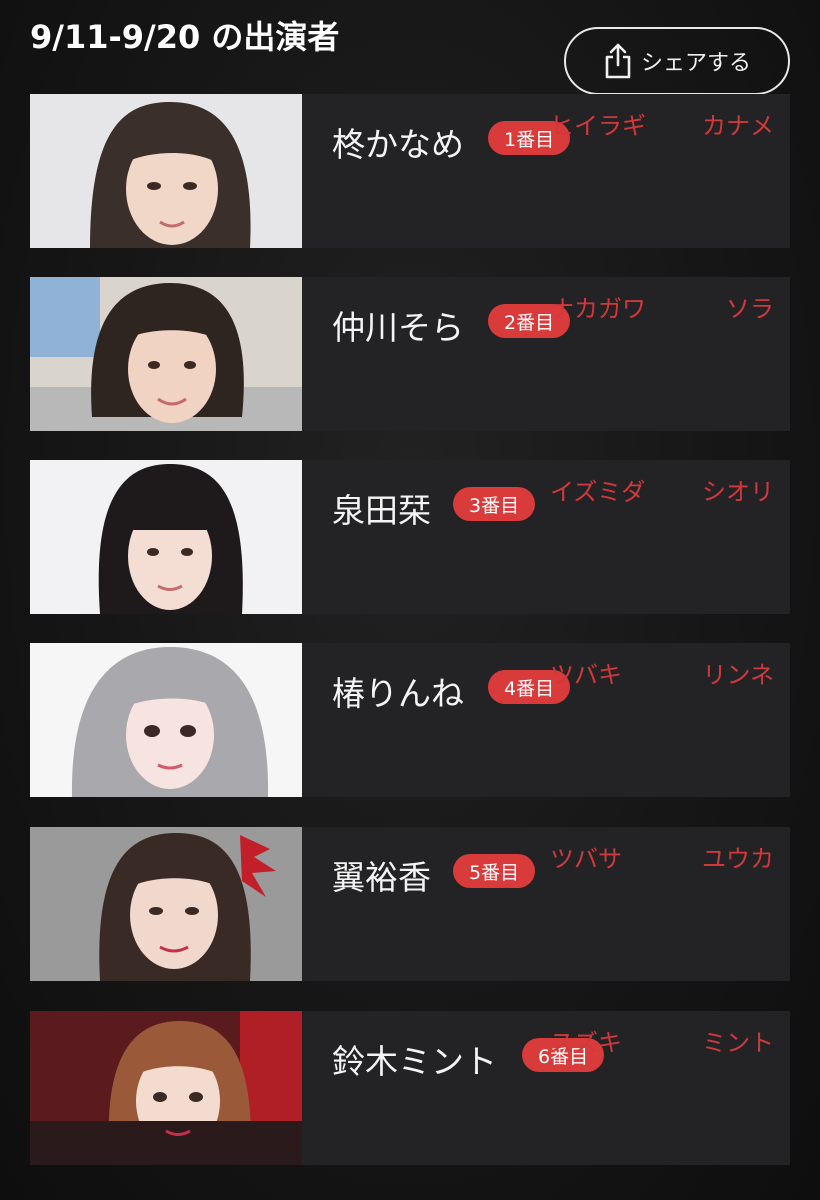  Describe the element at coordinates (185, 37) in the screenshot. I see `page-title: 9/11-9/20 の出演者` at that location.